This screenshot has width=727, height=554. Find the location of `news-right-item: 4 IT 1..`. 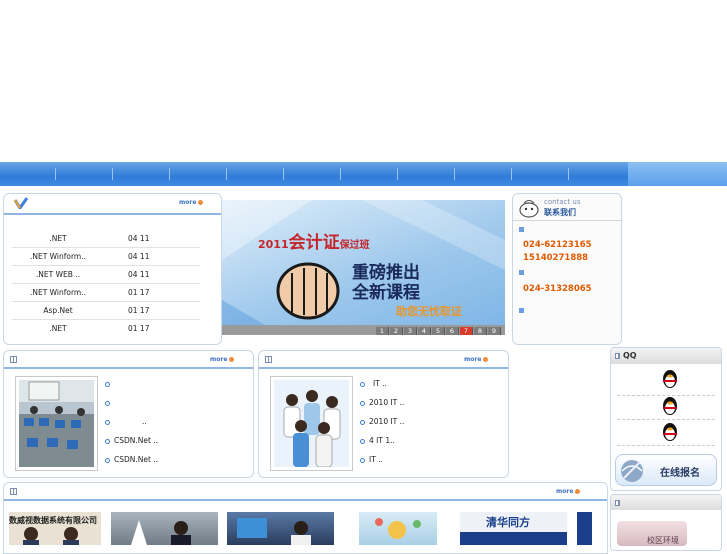

news-right-item: 4 IT 1.. is located at coordinates (377, 440).